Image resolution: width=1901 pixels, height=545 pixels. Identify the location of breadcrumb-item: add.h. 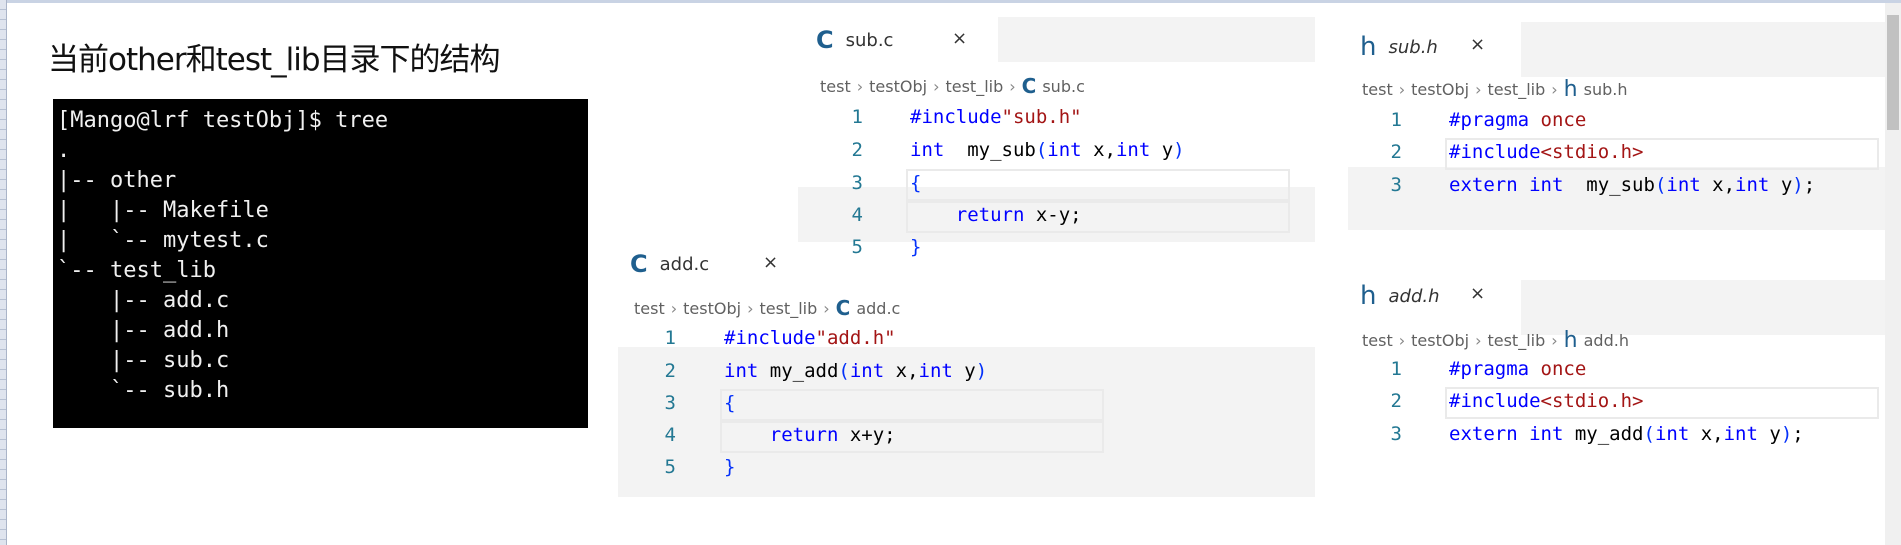
(1606, 340).